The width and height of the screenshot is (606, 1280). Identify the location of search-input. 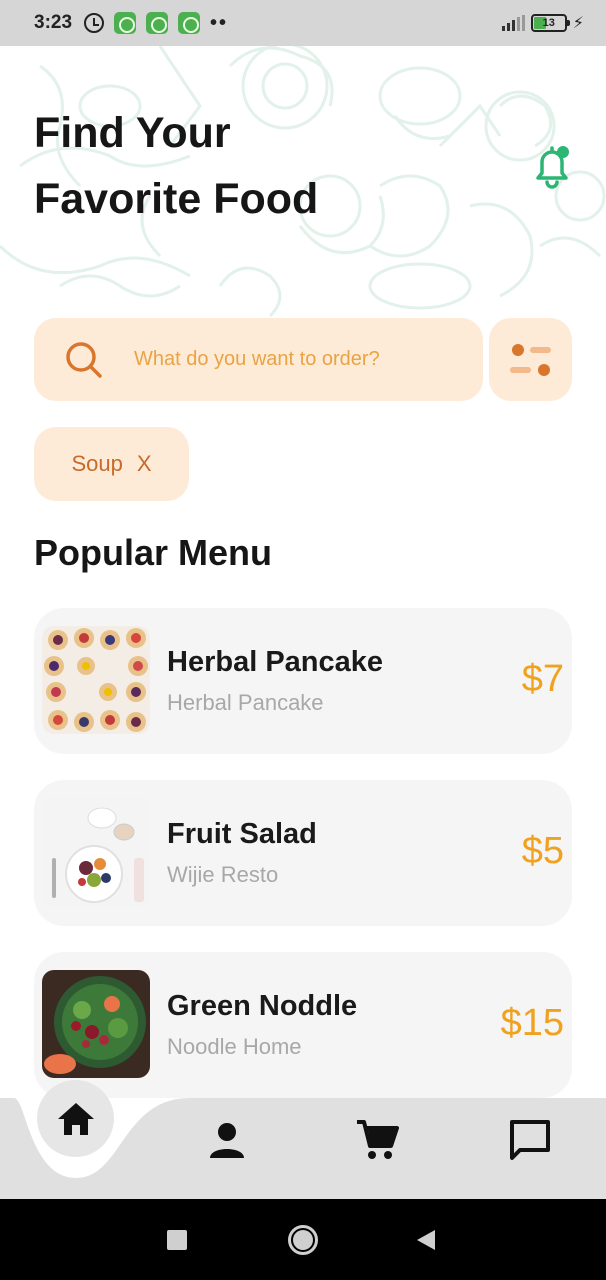
(279, 359).